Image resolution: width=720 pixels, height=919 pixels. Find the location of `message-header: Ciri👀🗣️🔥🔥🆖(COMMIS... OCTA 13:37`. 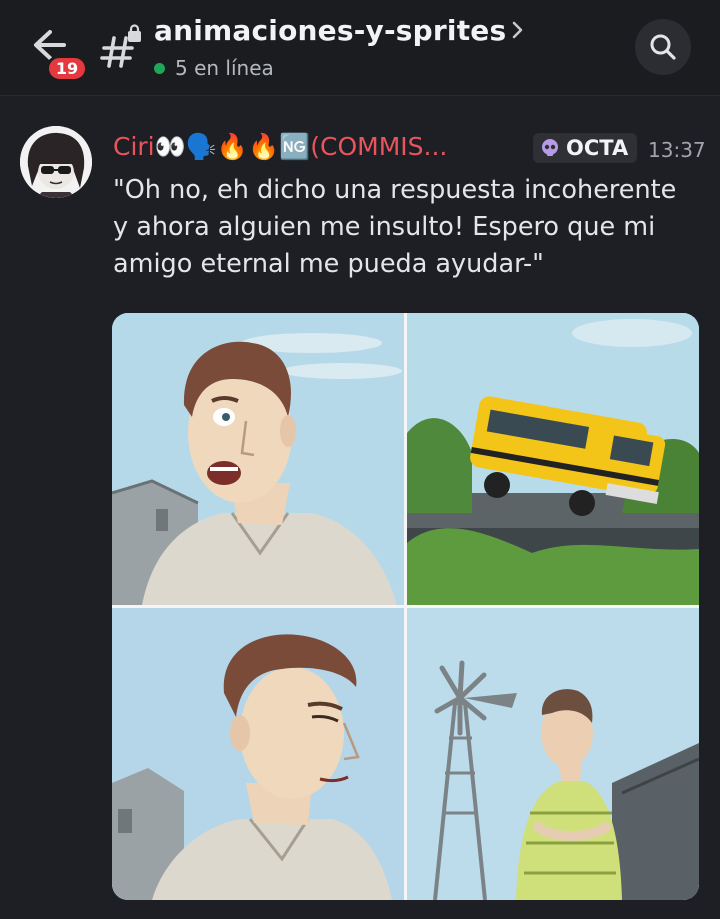

message-header: Ciri👀🗣️🔥🔥🆖(COMMIS... OCTA 13:37 is located at coordinates (409, 150).